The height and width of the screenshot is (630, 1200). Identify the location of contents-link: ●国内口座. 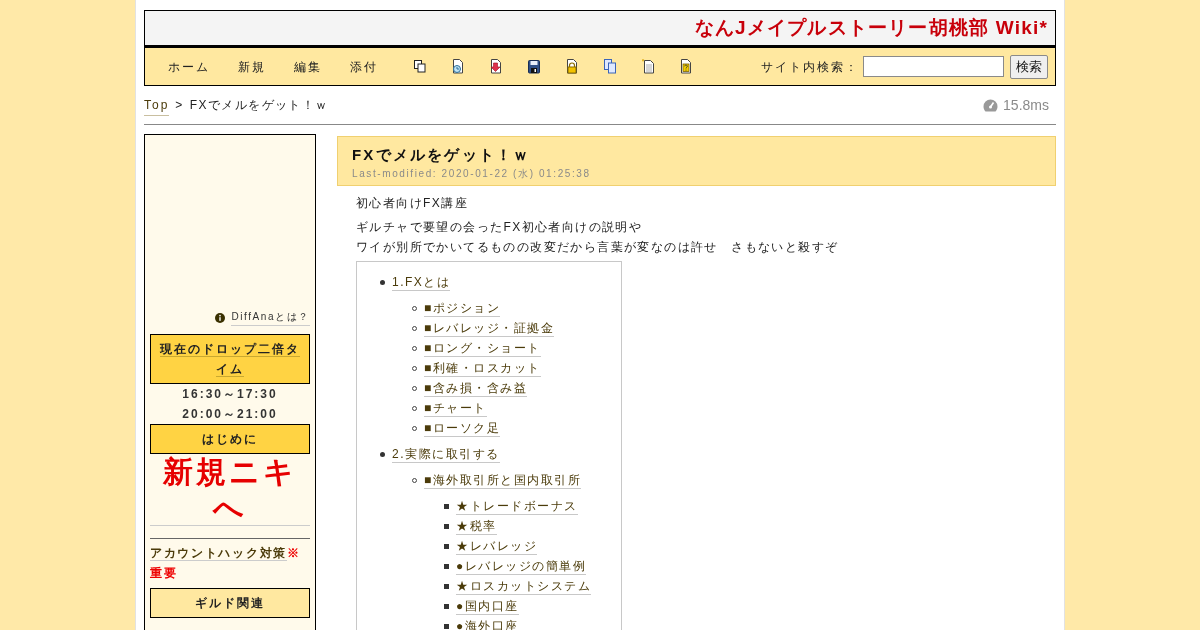
(487, 606).